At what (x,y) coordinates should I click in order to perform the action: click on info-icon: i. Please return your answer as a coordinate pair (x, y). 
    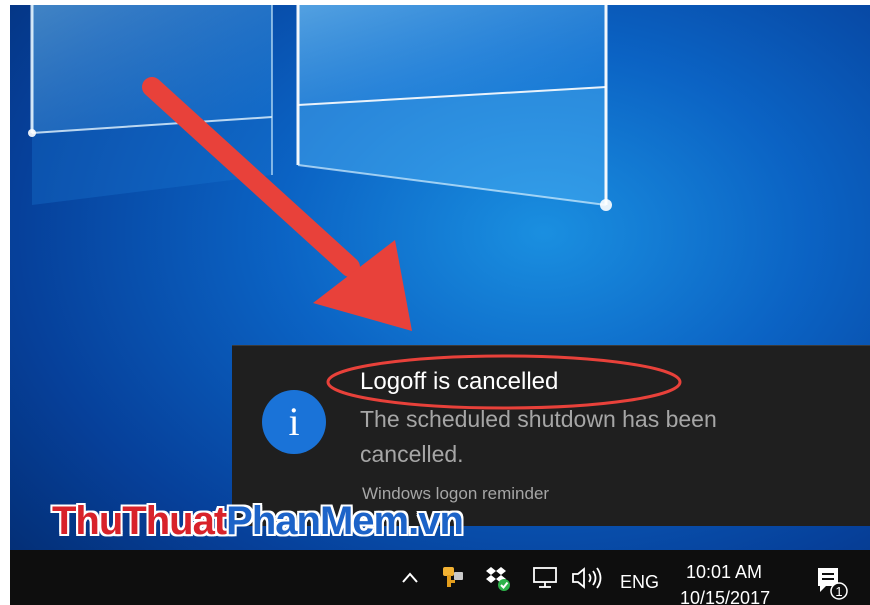
    Looking at the image, I should click on (294, 422).